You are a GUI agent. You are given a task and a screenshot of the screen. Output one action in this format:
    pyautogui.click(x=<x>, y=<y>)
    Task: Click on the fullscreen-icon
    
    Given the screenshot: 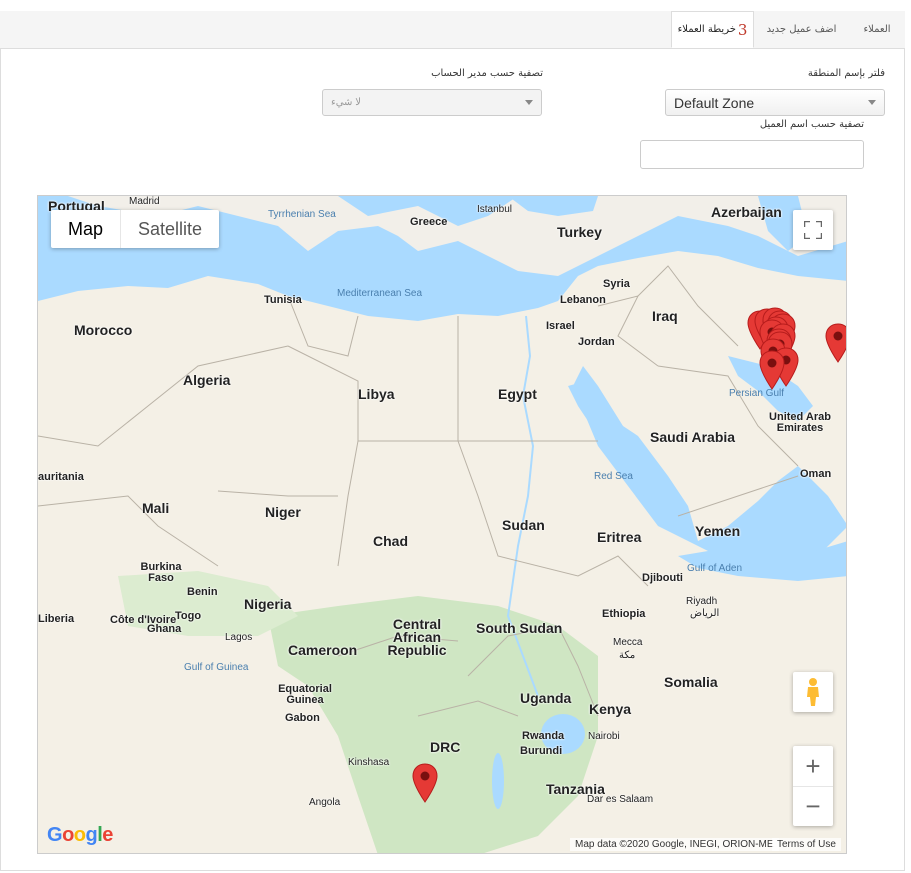 What is the action you would take?
    pyautogui.click(x=813, y=230)
    